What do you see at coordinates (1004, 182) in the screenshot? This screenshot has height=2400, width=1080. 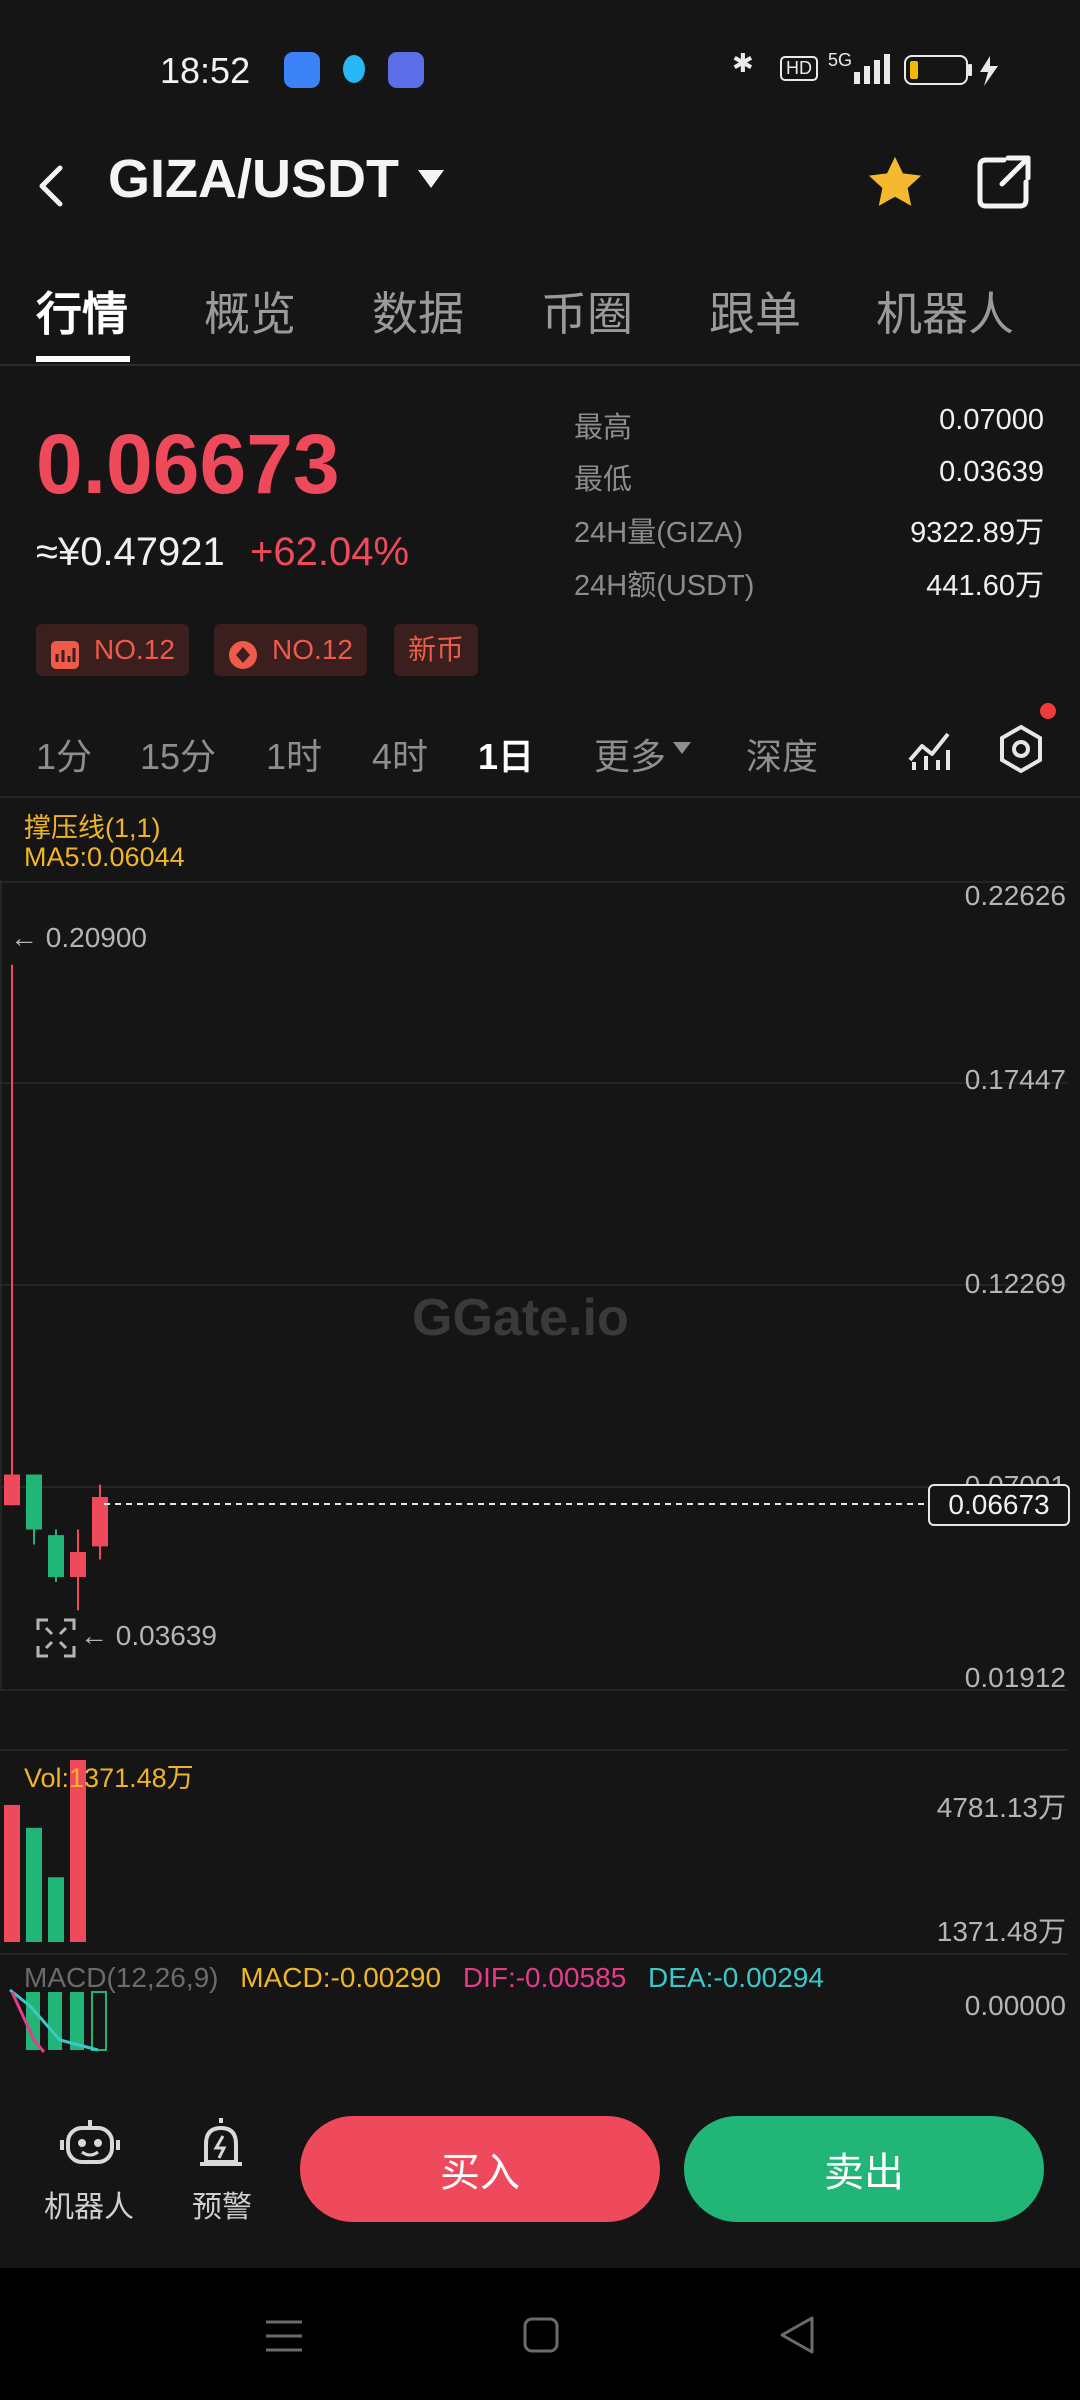 I see `share-icon` at bounding box center [1004, 182].